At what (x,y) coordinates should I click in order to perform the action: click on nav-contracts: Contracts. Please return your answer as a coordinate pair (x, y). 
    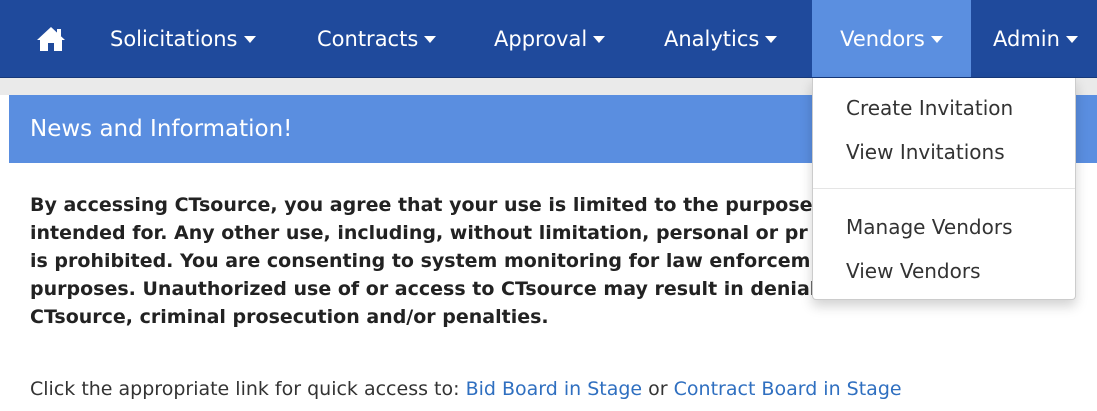
    Looking at the image, I should click on (377, 38).